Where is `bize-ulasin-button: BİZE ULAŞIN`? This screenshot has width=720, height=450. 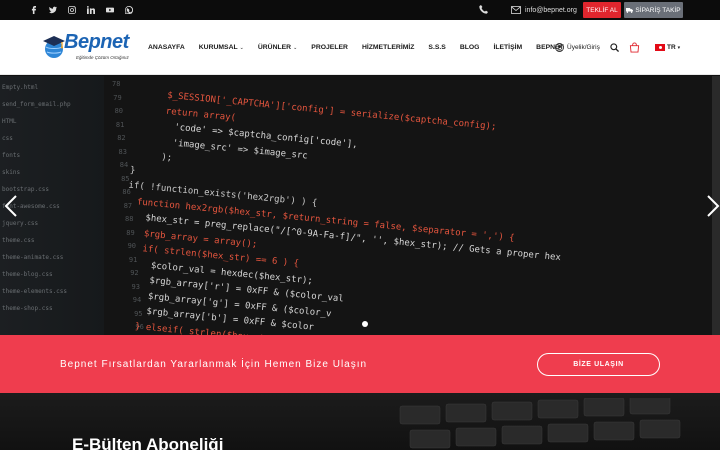
bize-ulasin-button: BİZE ULAŞIN is located at coordinates (598, 364).